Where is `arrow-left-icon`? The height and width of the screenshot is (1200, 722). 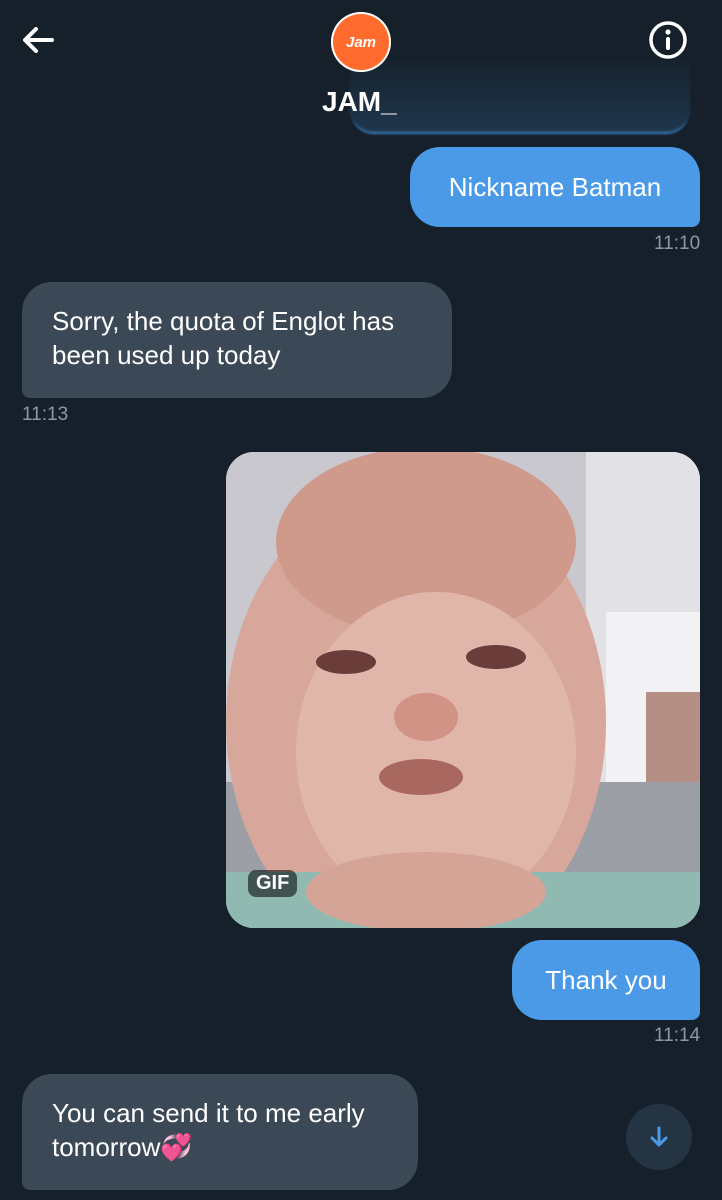 arrow-left-icon is located at coordinates (38, 40).